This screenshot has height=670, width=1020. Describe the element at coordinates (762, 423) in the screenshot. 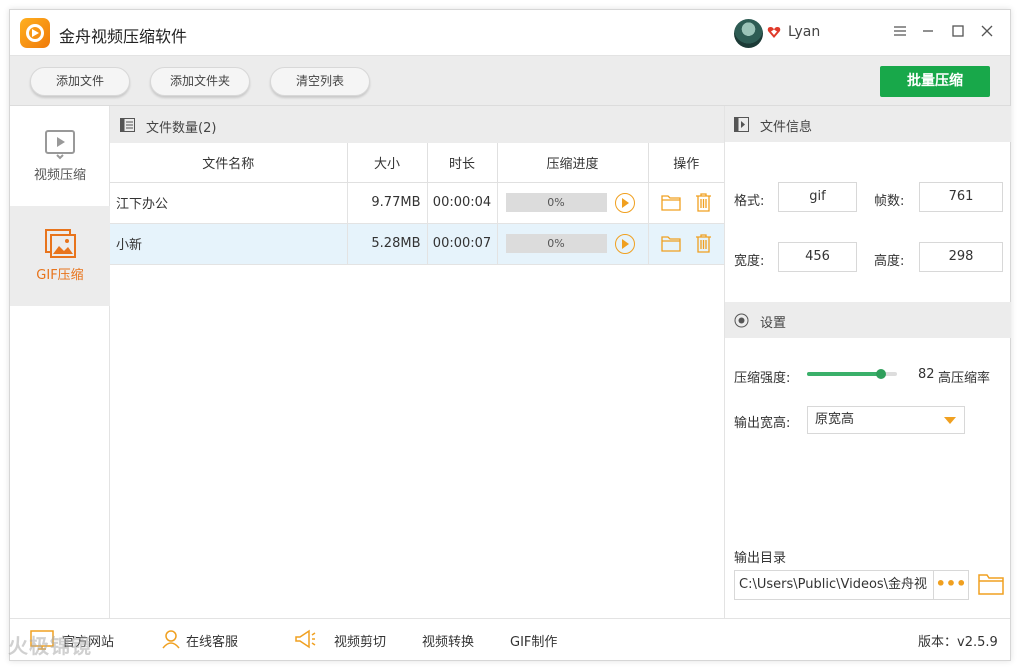

I see `output-size-label: 输出宽高:` at that location.